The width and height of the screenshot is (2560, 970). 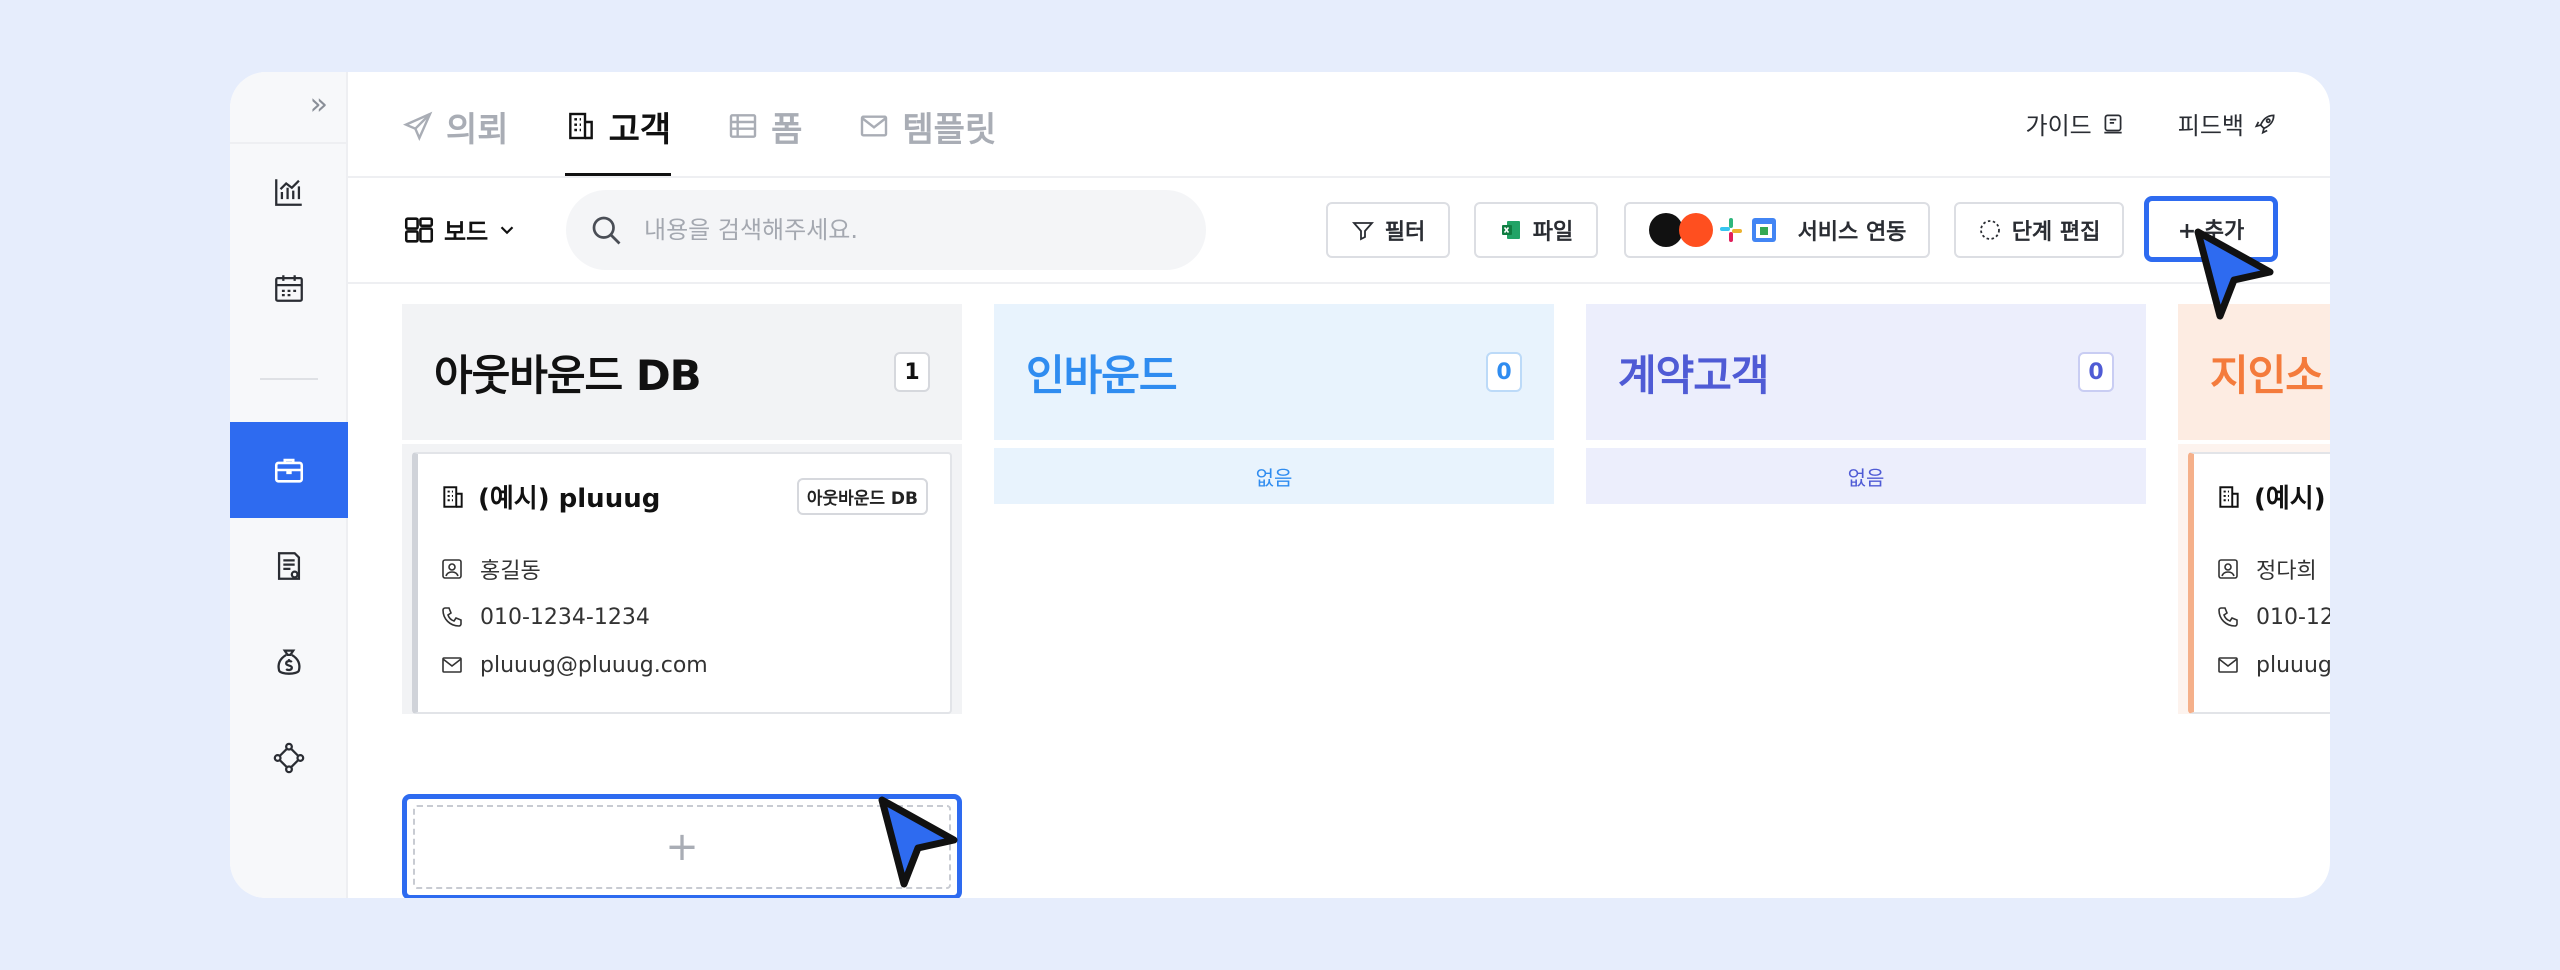 I want to click on tab-forms: 폼, so click(x=764, y=126).